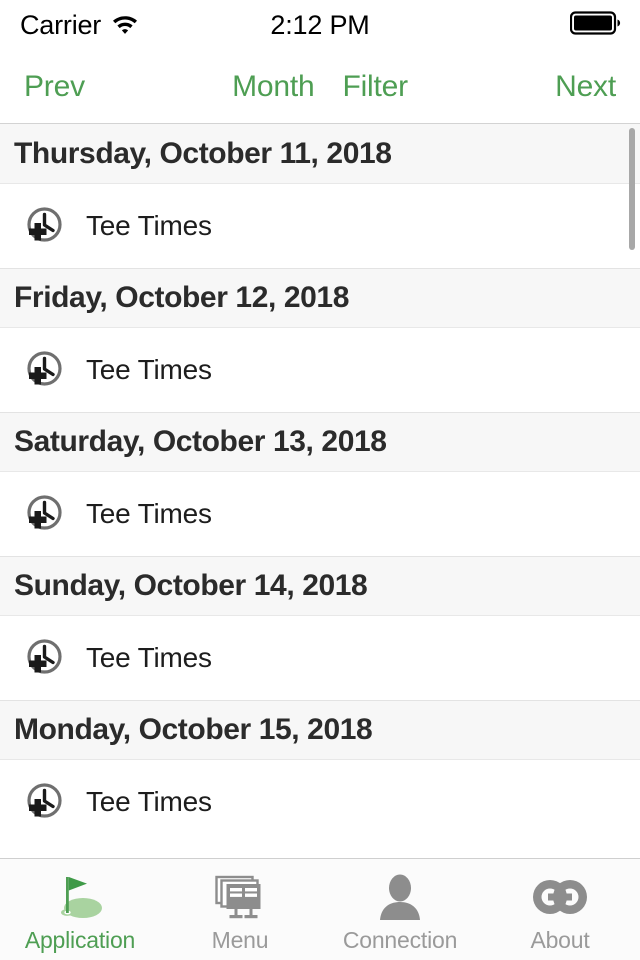 Image resolution: width=640 pixels, height=960 pixels. What do you see at coordinates (585, 87) in the screenshot?
I see `next-button: Next` at bounding box center [585, 87].